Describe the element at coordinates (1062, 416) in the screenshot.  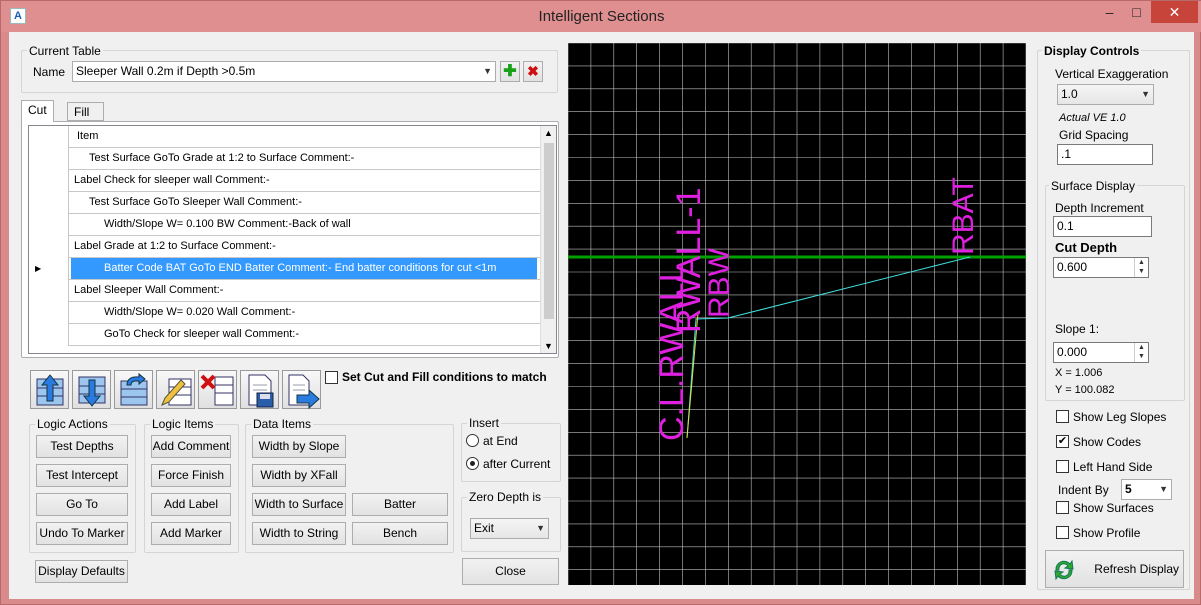
I see `show-leg-slopes-checkbox` at that location.